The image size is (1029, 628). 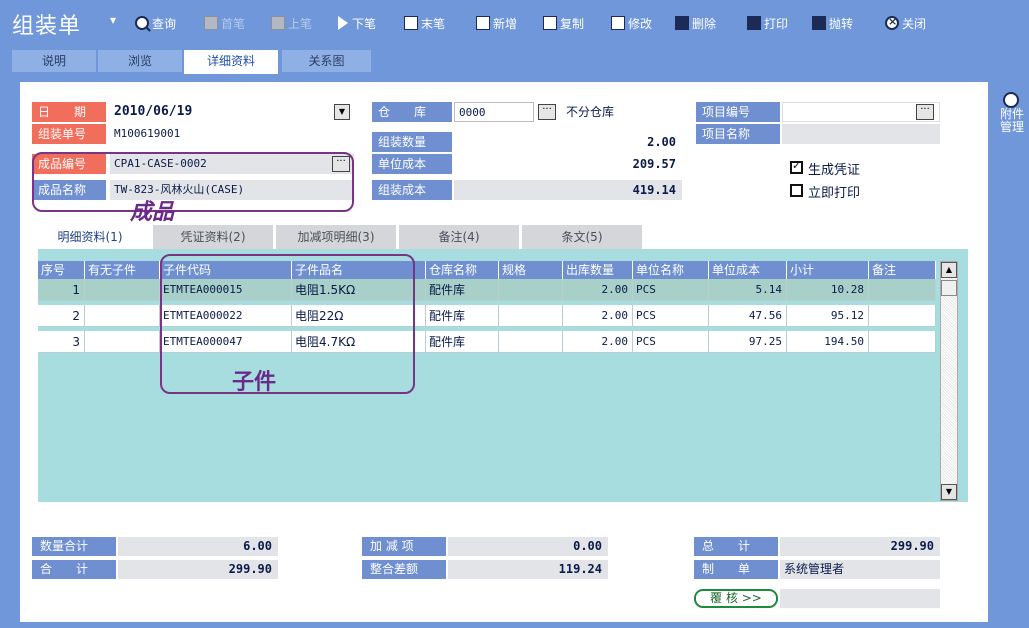 I want to click on maker-label: 制 单, so click(x=736, y=569).